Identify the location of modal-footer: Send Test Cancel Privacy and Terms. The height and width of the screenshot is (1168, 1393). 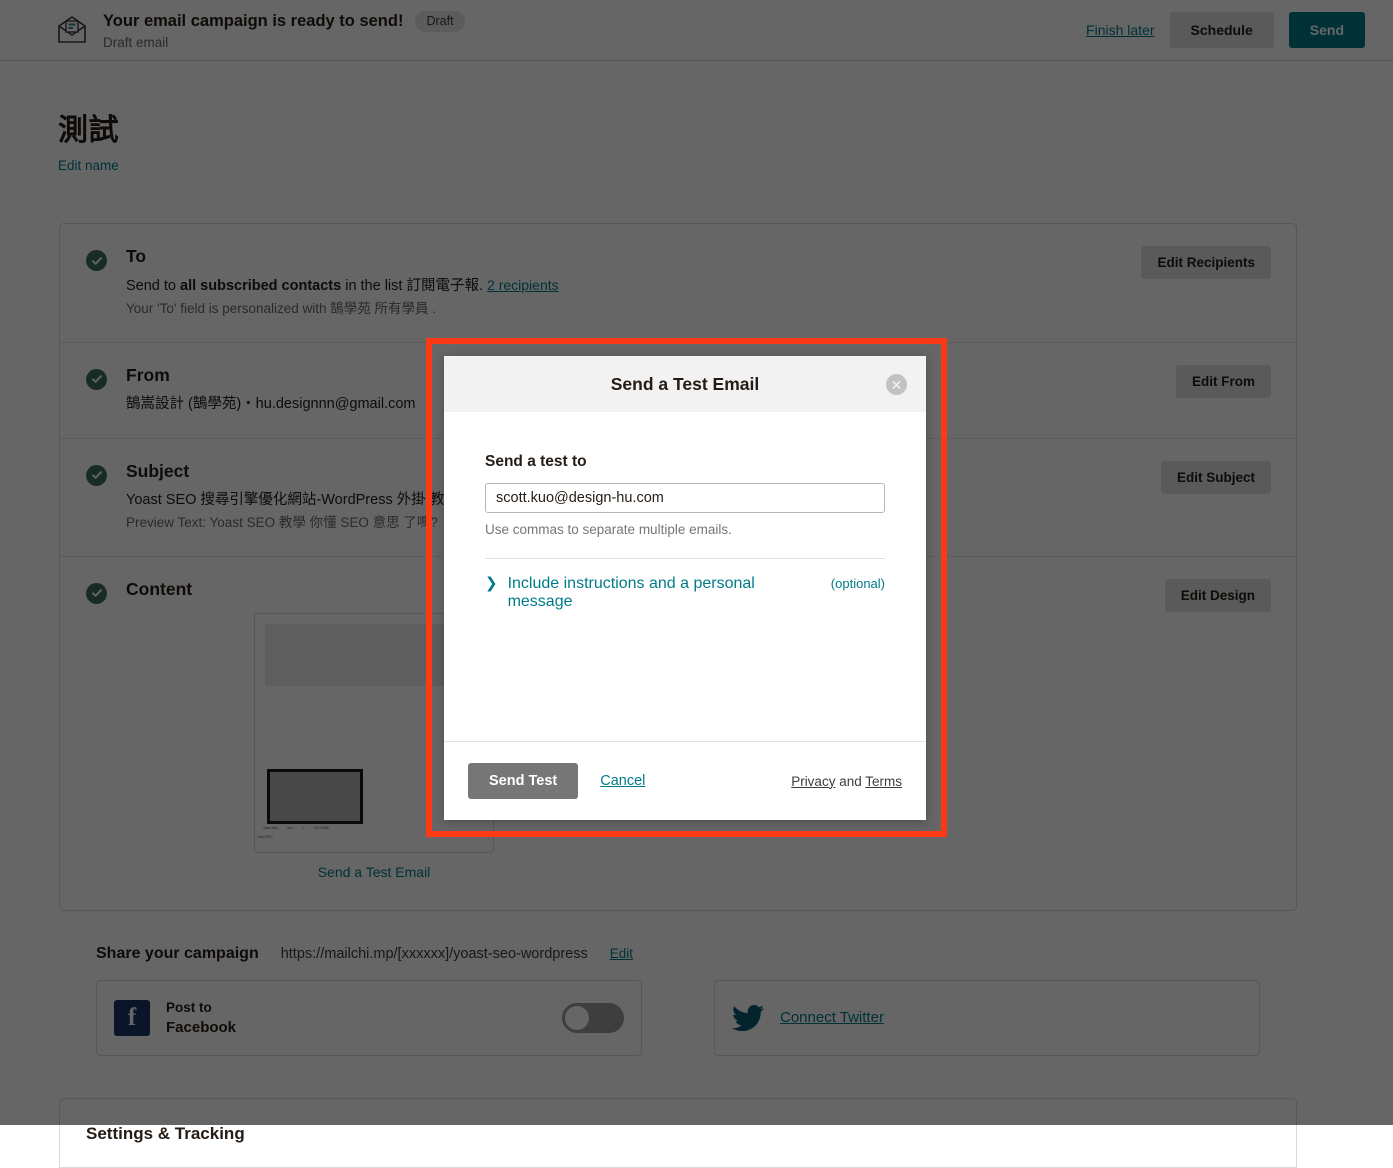
(685, 780).